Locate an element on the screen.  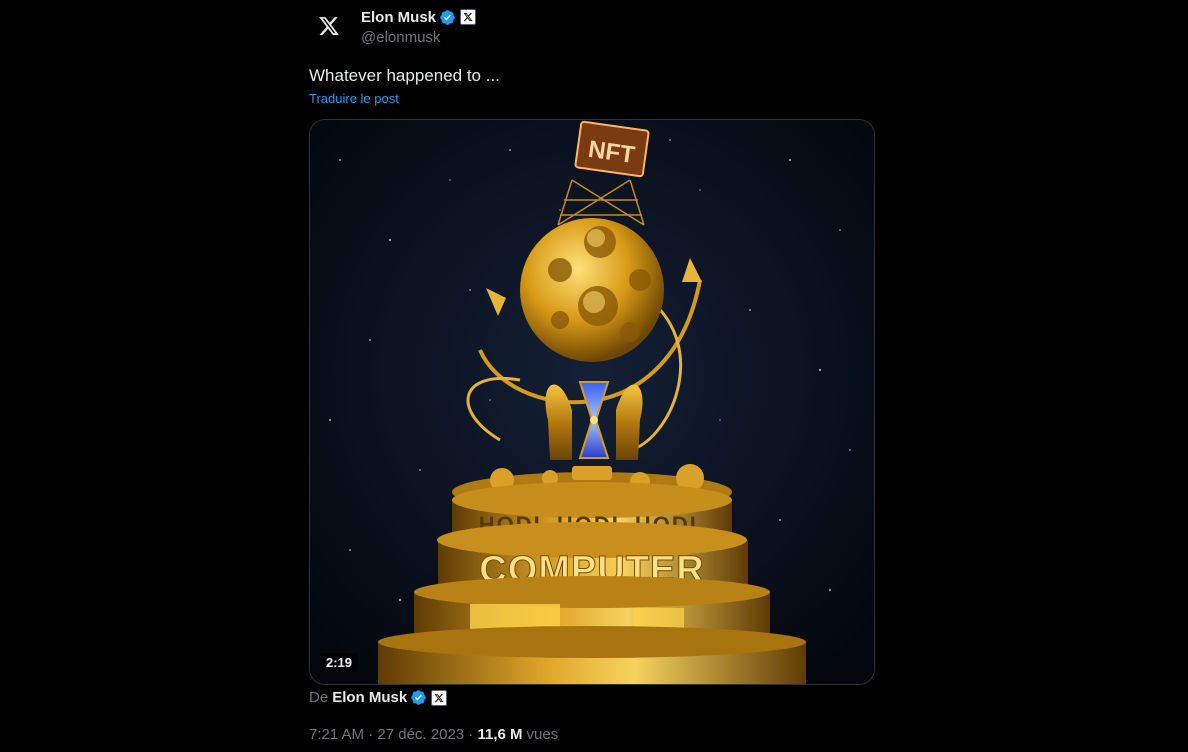
translate-link: Traduire le post is located at coordinates (354, 98).